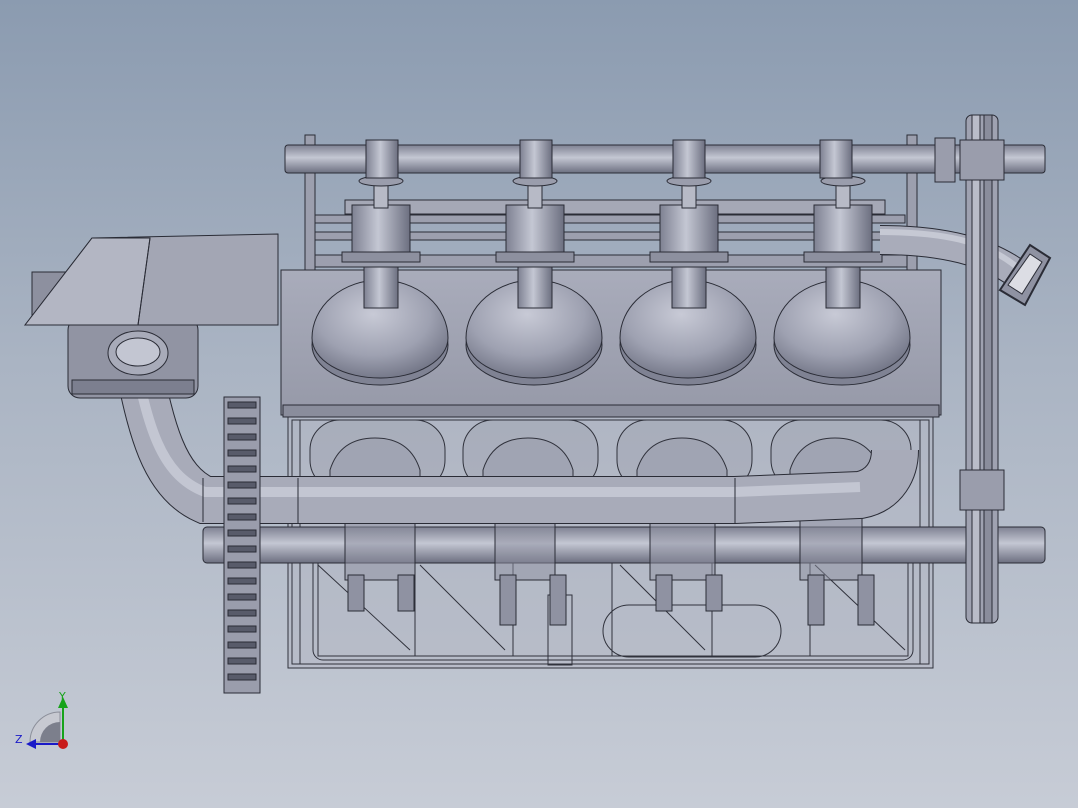 The image size is (1078, 808). Describe the element at coordinates (138, 353) in the screenshot. I see `intake-elbow` at that location.